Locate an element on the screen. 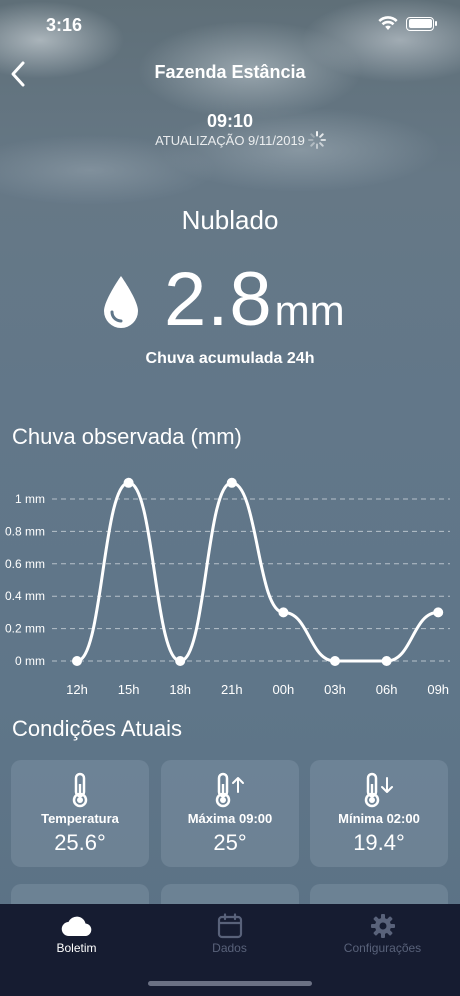  temperature-card: Temperatura 25.6° is located at coordinates (80, 813).